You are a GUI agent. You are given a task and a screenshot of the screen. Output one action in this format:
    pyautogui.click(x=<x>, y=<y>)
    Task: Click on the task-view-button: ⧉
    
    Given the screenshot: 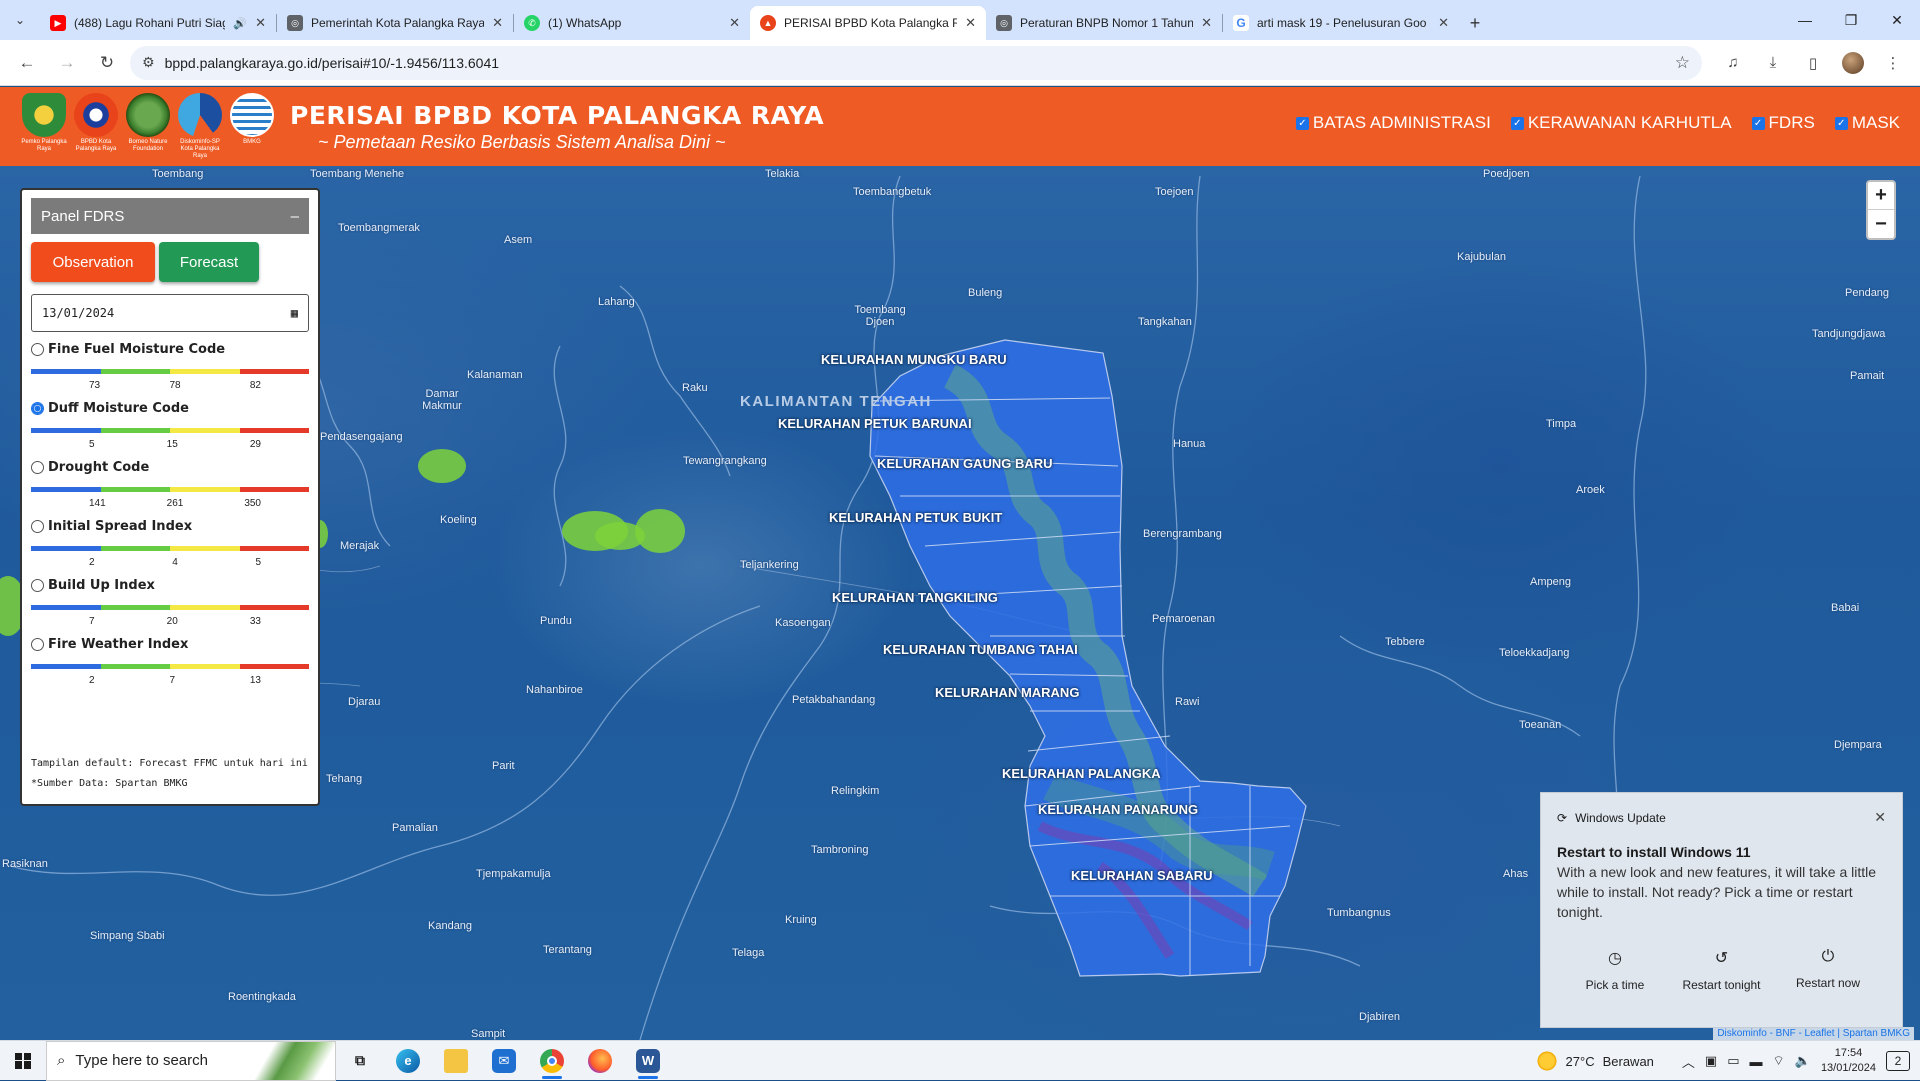 What is the action you would take?
    pyautogui.click(x=360, y=1061)
    